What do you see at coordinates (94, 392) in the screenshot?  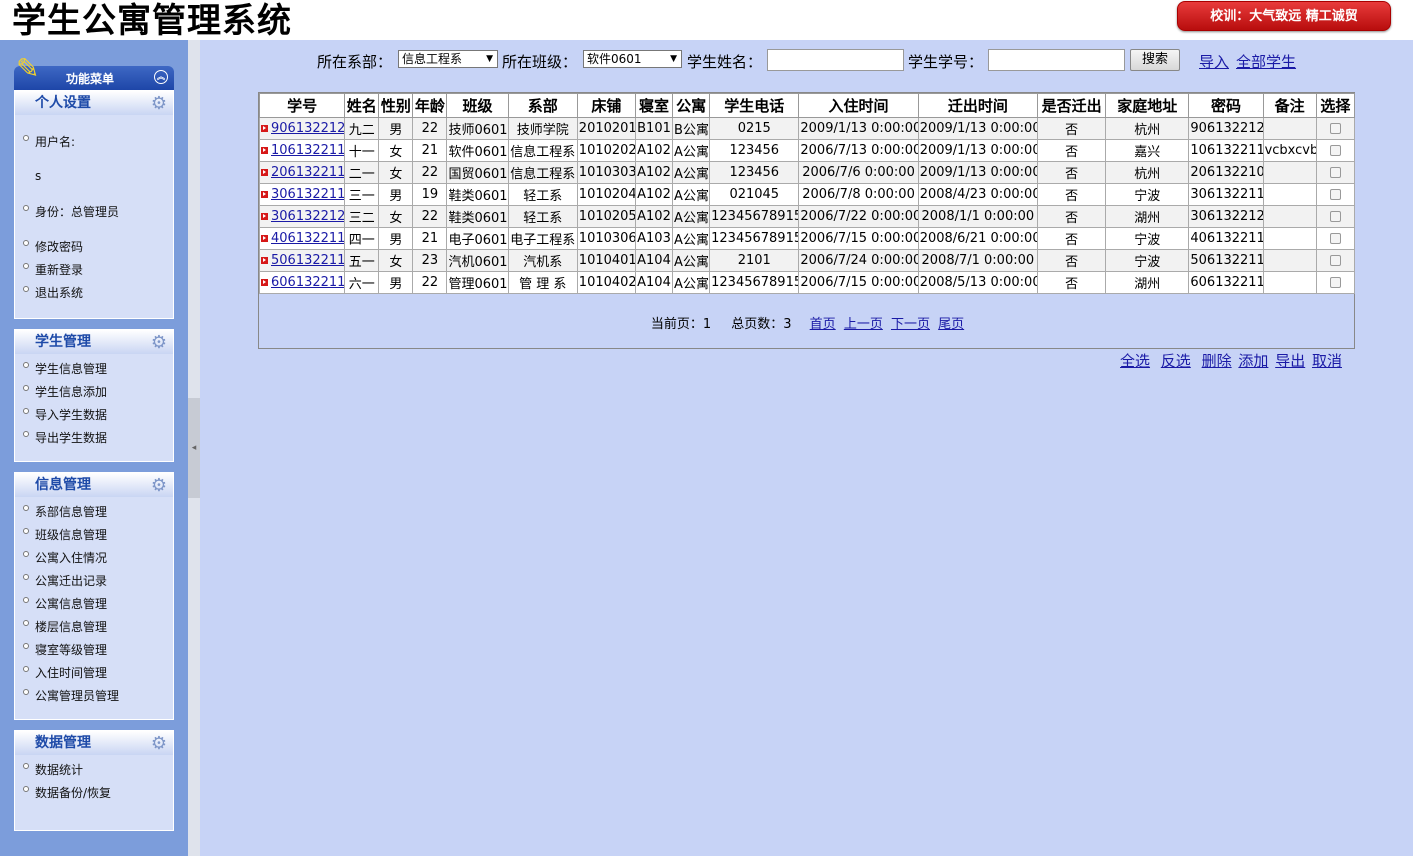 I see `sidebar-item-student-add: 学生信息添加` at bounding box center [94, 392].